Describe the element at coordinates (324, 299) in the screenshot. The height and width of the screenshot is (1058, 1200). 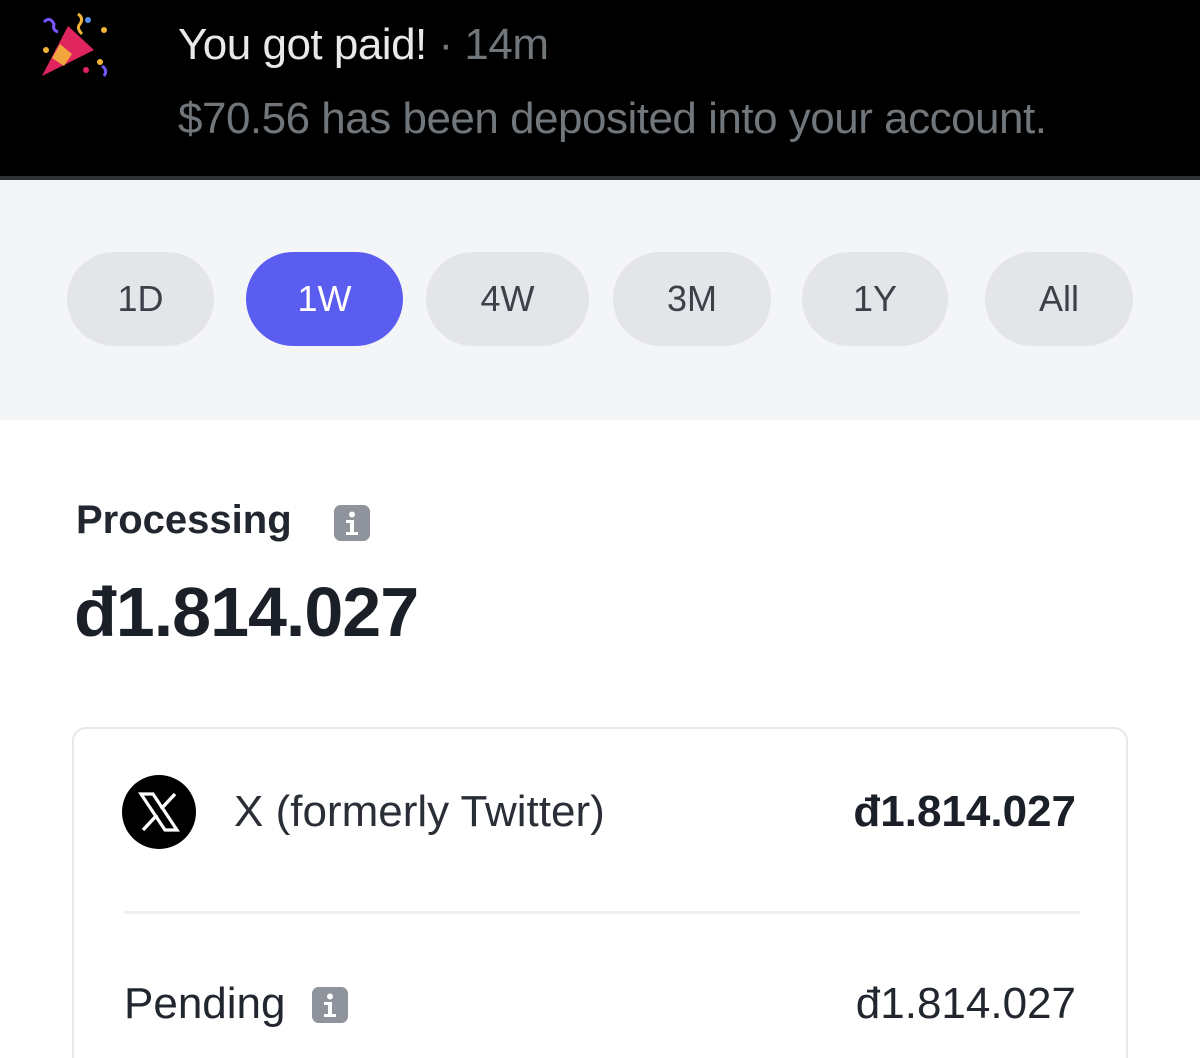
I see `range-option-1w: 1W` at that location.